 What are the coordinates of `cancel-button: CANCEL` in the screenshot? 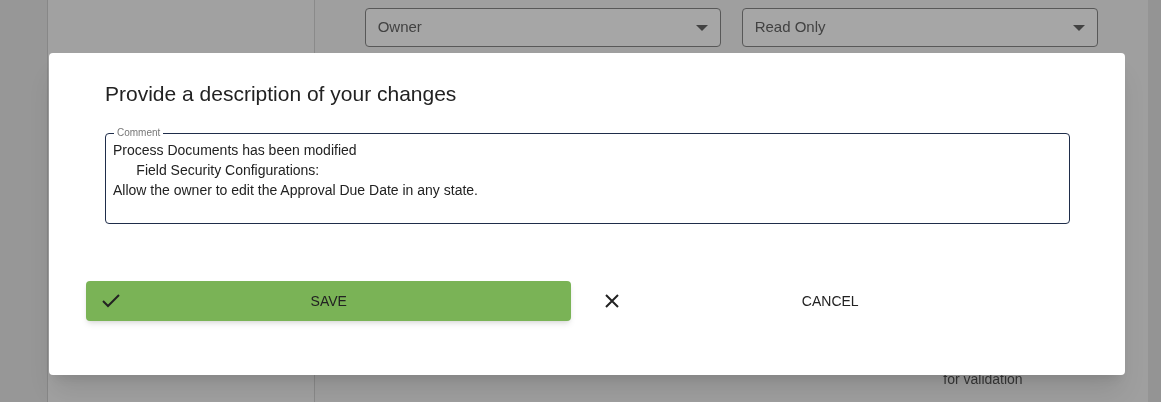 It's located at (830, 301).